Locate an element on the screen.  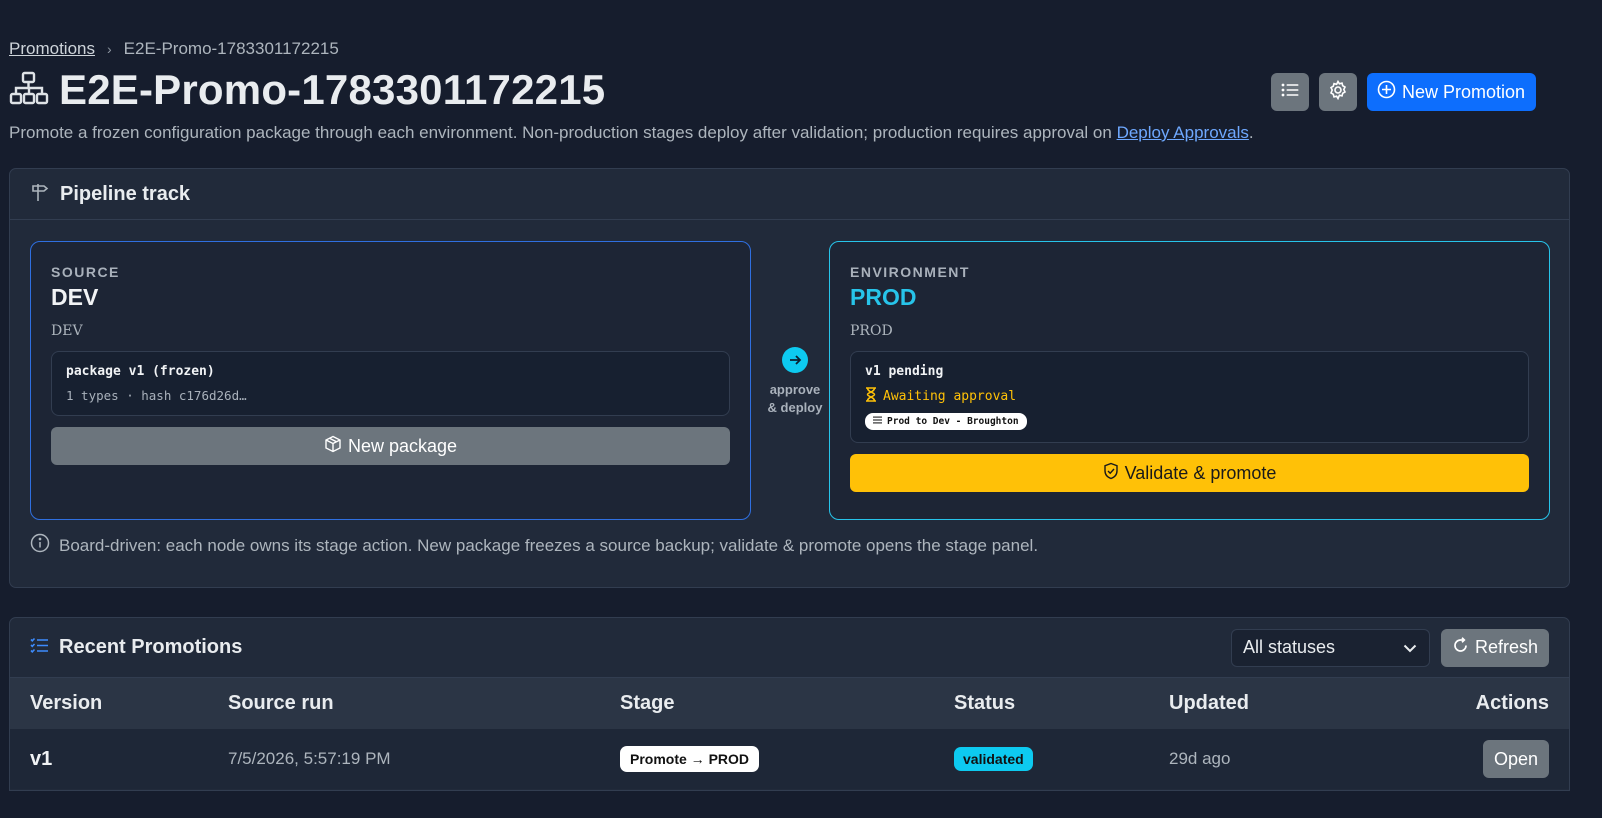
new-promotion-label: New Promotion is located at coordinates (1463, 91).